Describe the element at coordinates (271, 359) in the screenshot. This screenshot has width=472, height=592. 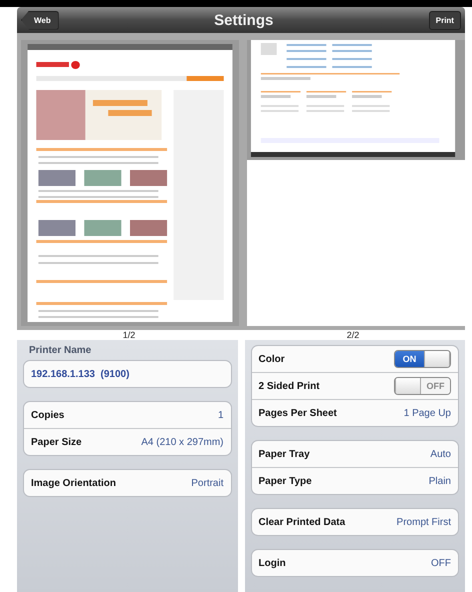
I see `setting-label: Color` at that location.